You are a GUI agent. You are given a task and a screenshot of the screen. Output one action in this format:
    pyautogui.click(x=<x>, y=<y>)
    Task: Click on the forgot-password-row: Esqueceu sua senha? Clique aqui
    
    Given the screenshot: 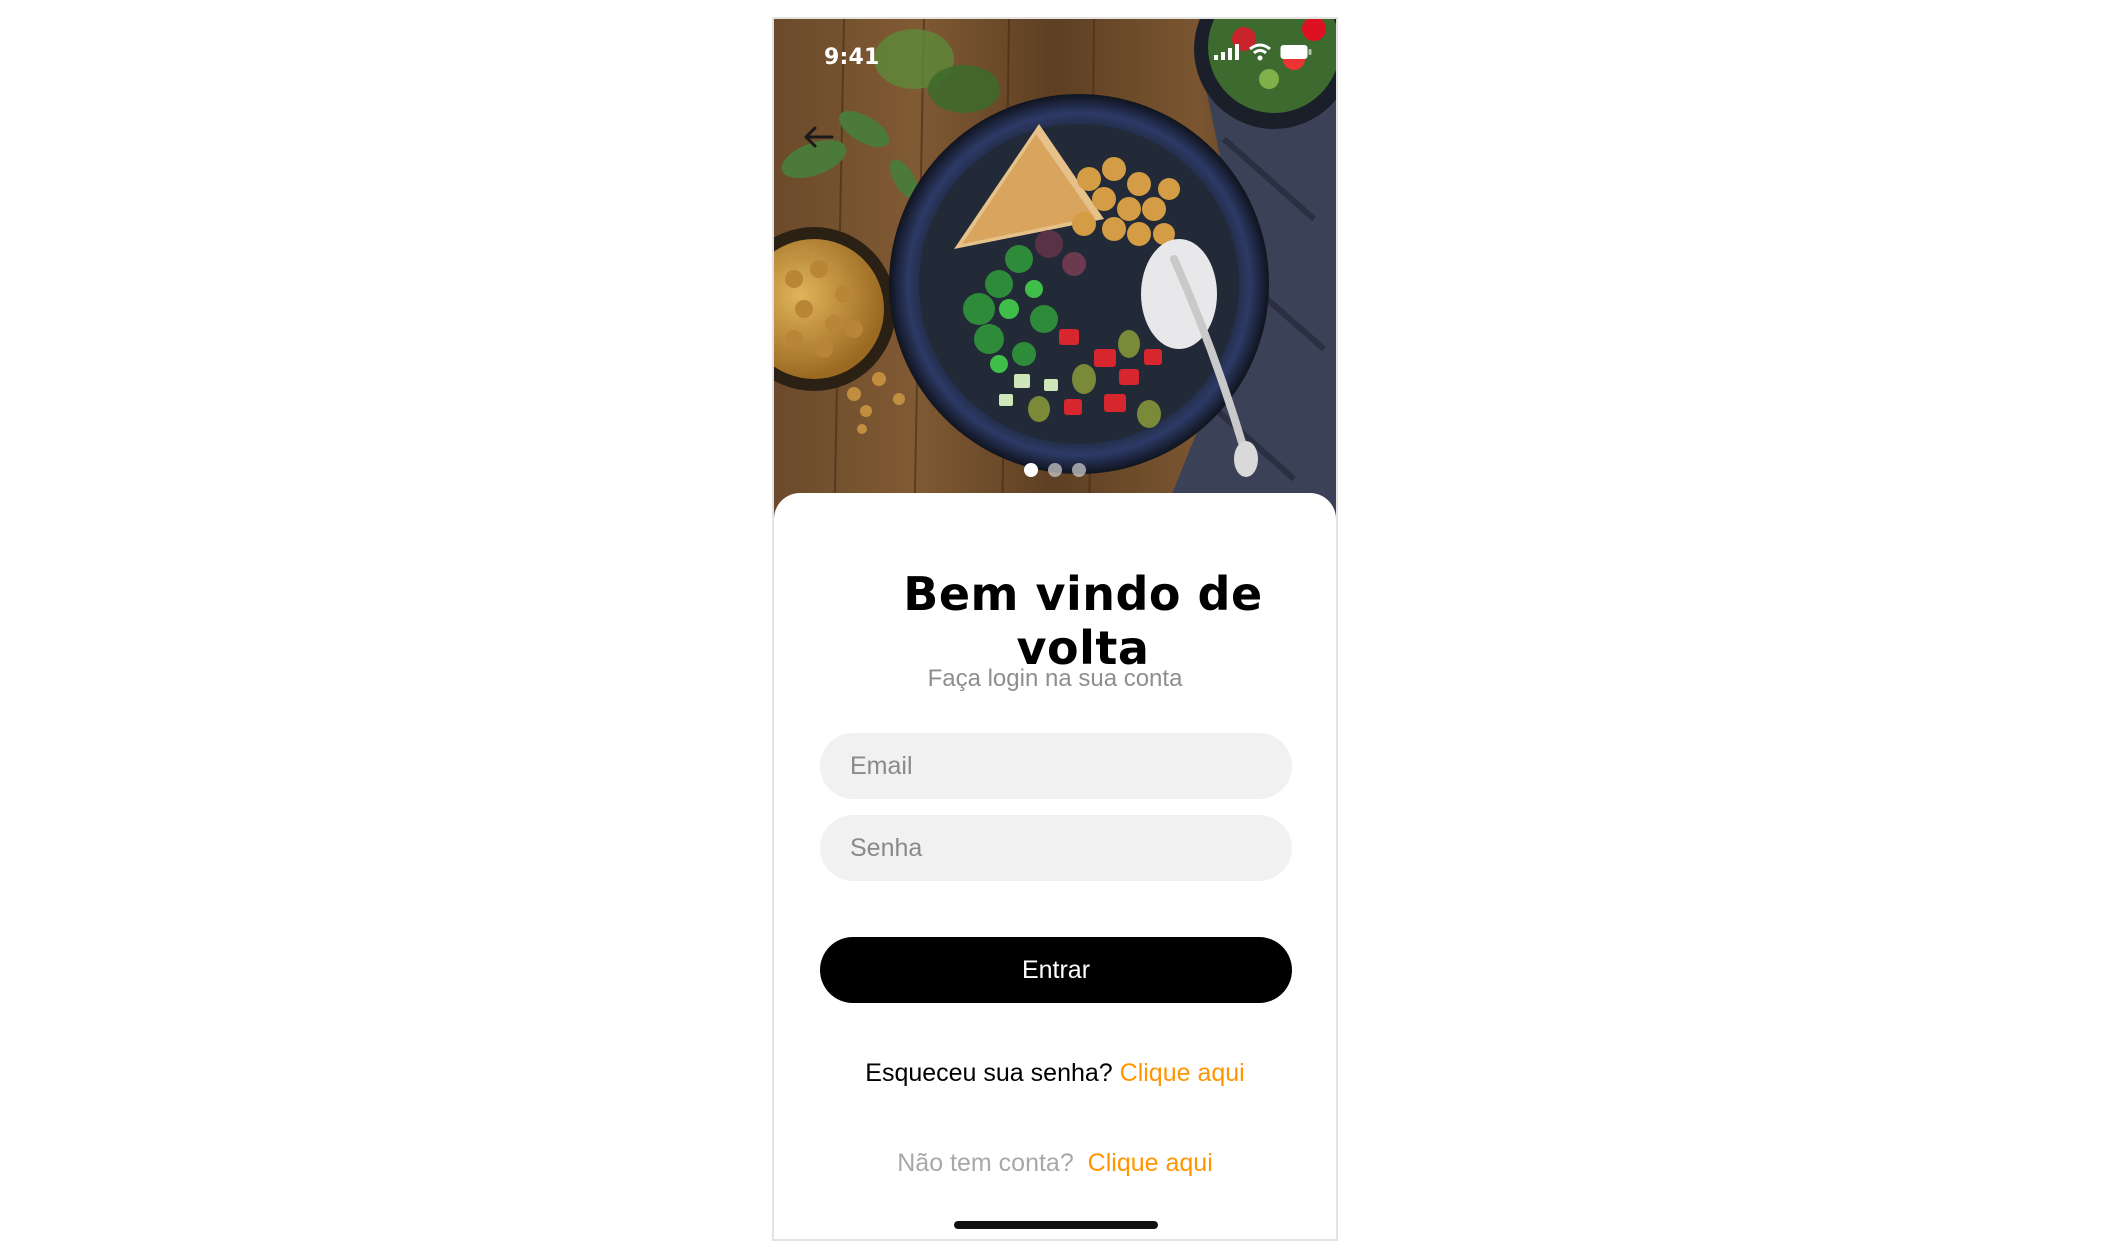 What is the action you would take?
    pyautogui.click(x=1055, y=1073)
    